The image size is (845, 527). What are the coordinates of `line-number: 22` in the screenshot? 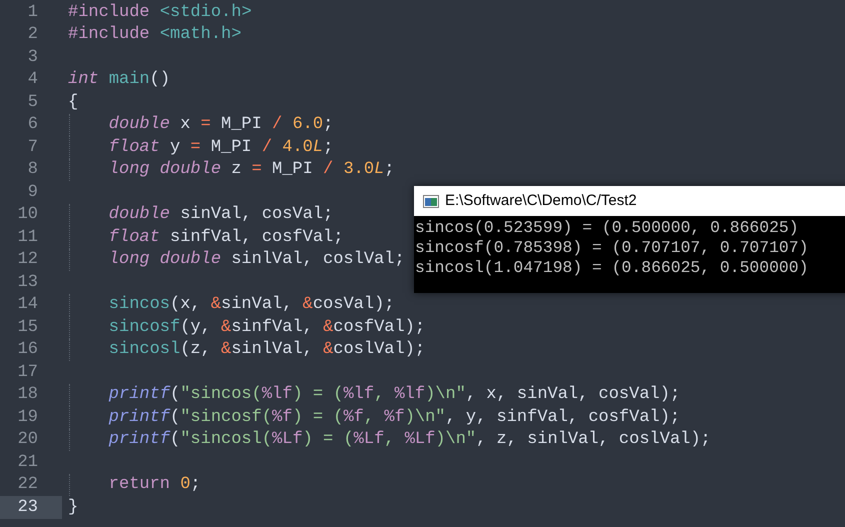 It's located at (27, 485).